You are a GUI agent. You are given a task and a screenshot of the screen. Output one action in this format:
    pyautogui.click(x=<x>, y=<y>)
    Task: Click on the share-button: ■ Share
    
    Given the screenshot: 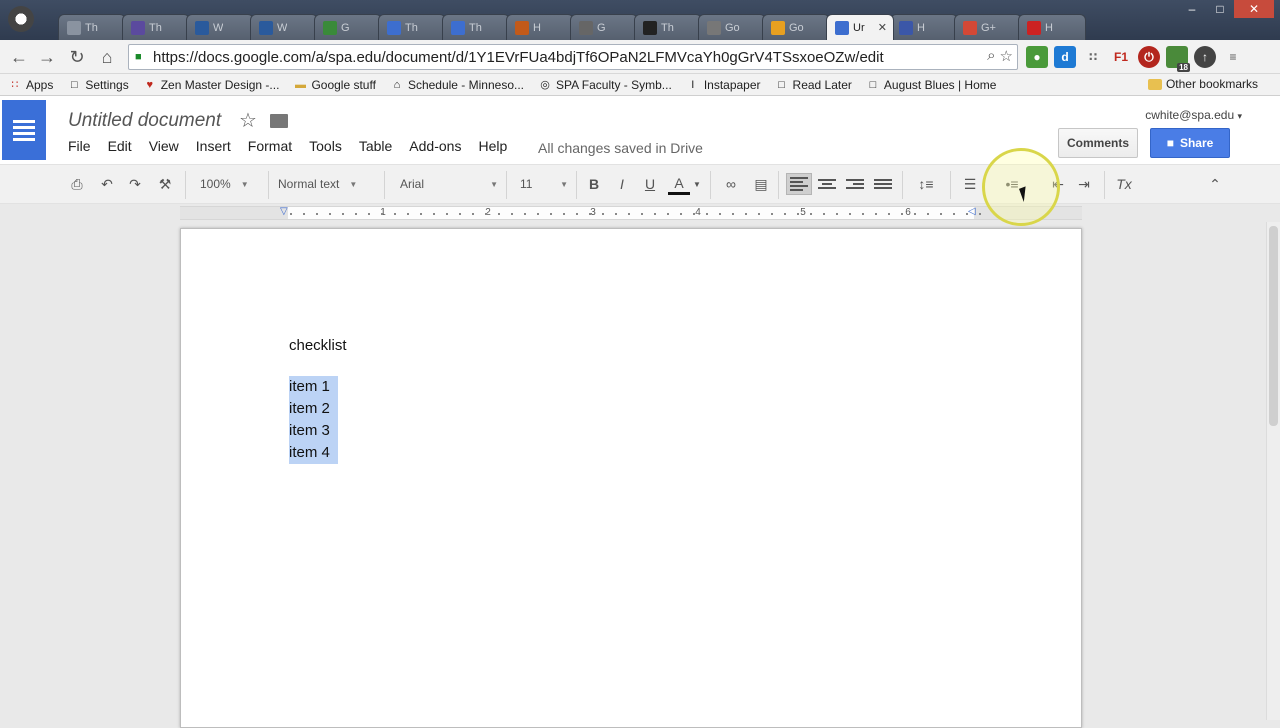 What is the action you would take?
    pyautogui.click(x=1190, y=143)
    